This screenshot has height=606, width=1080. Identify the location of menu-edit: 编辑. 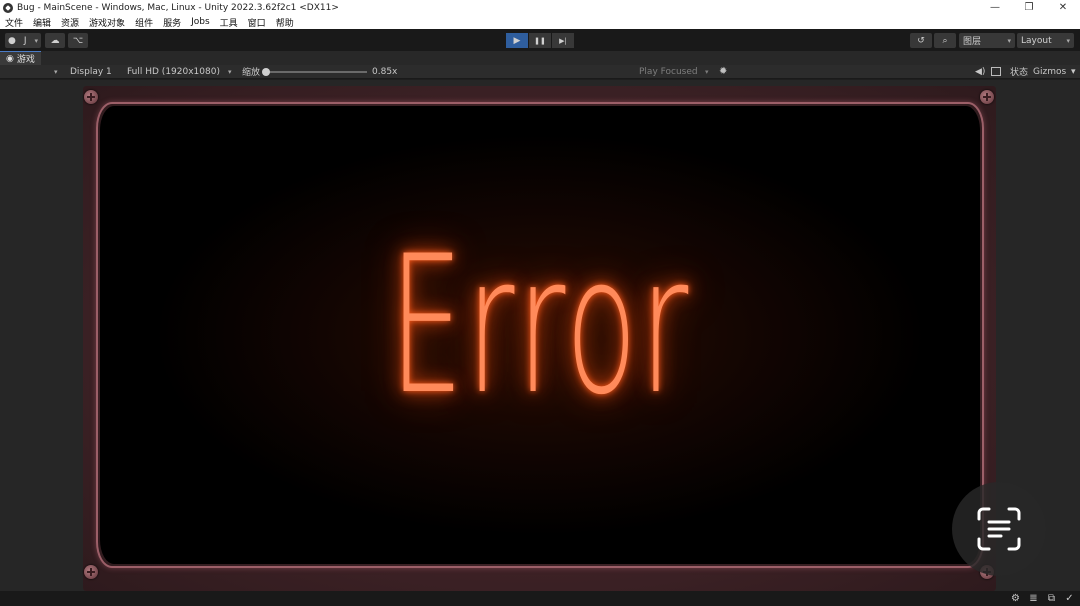
(42, 22).